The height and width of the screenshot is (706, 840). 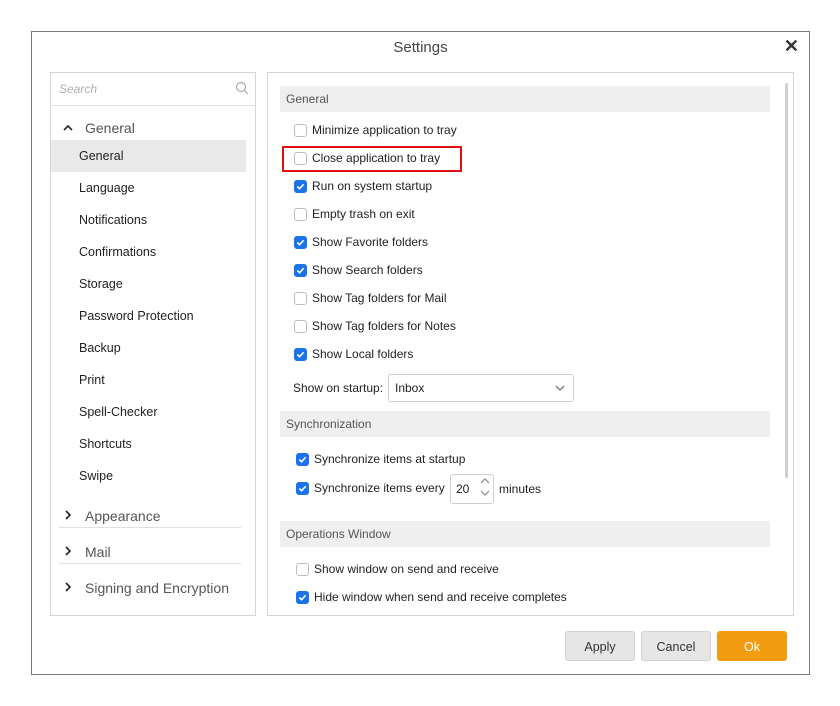 I want to click on sync-interval-stepper: 20, so click(x=472, y=489).